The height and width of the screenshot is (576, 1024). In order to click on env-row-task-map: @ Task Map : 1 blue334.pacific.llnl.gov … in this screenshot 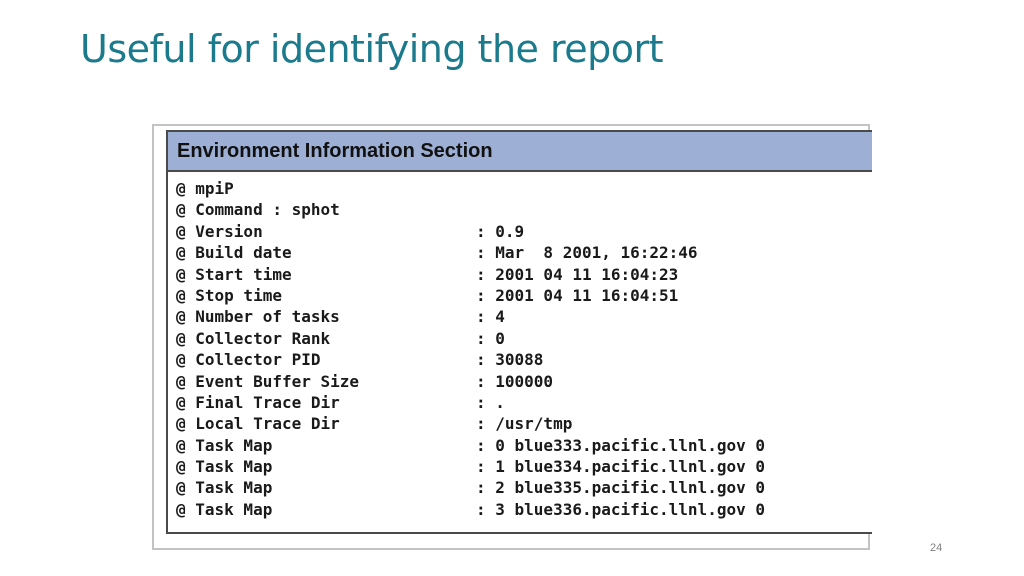, I will do `click(524, 466)`.